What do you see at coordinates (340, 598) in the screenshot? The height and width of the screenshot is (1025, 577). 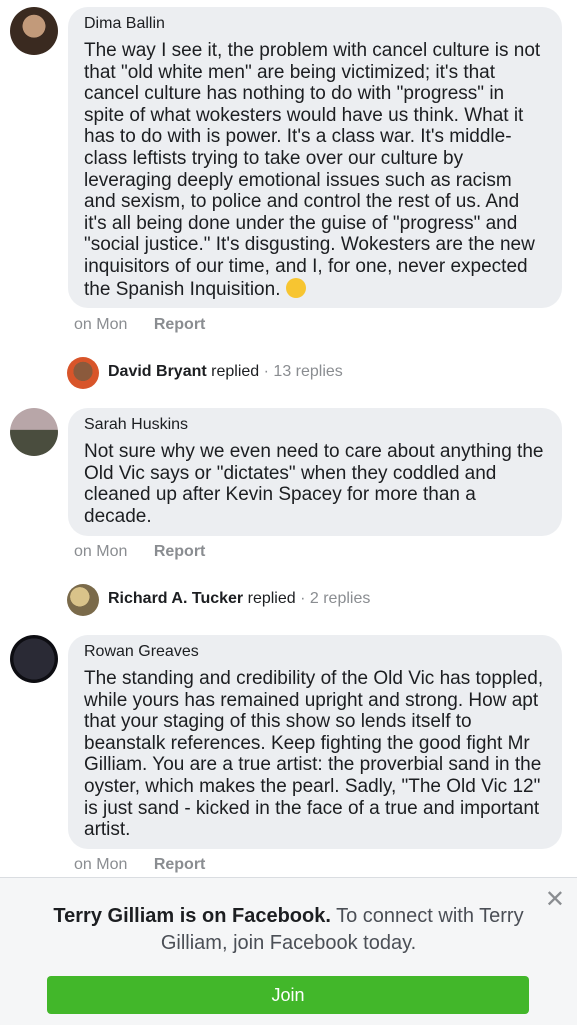 I see `reply-count: 2 replies` at bounding box center [340, 598].